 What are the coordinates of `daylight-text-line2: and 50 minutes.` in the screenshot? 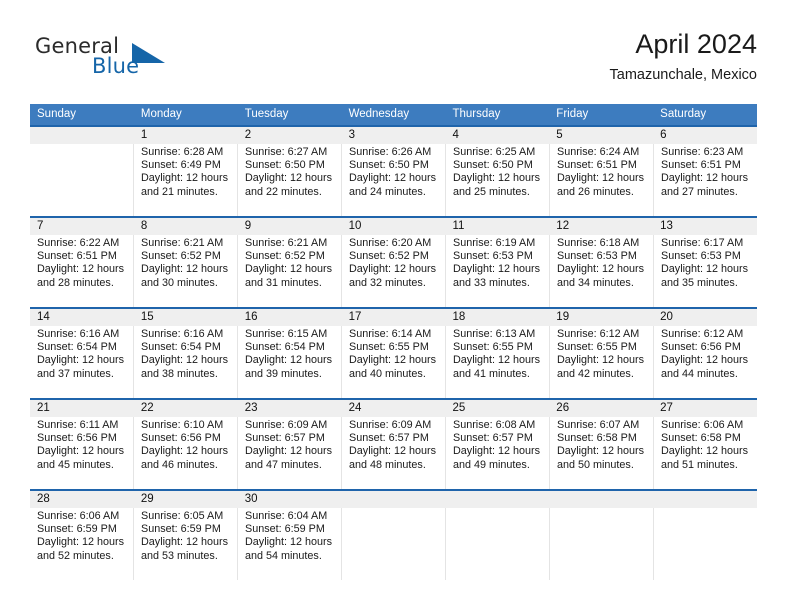 It's located at (595, 464).